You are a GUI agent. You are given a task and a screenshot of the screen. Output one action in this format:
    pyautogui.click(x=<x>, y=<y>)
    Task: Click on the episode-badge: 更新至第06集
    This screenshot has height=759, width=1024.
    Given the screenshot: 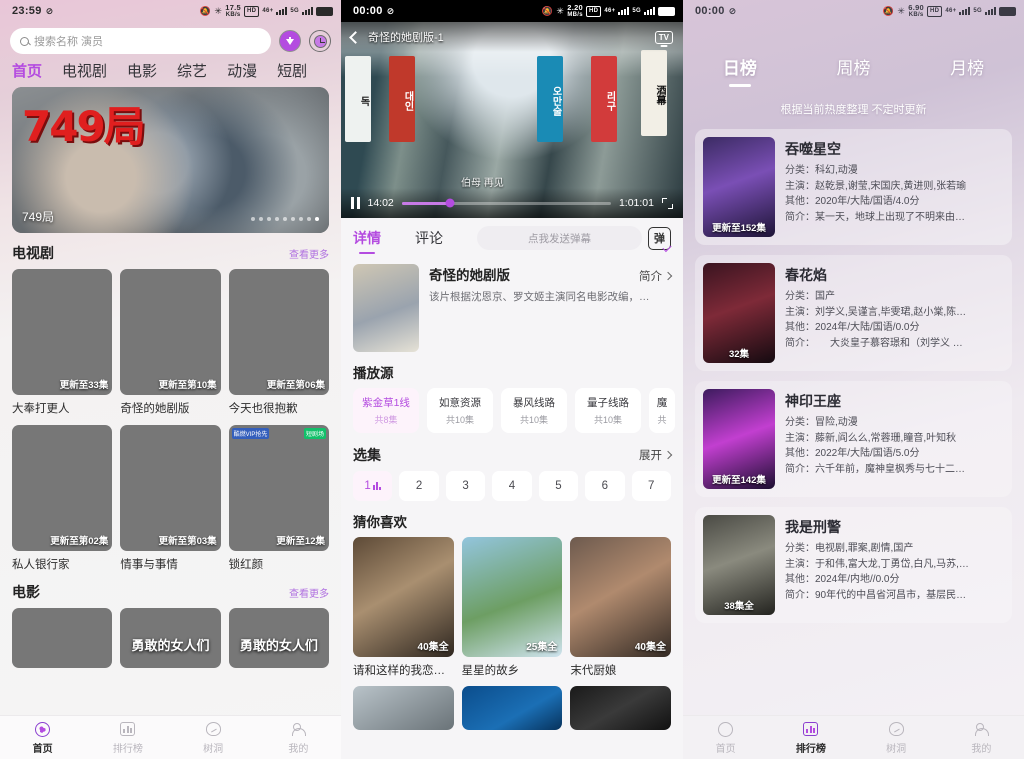 What is the action you would take?
    pyautogui.click(x=295, y=385)
    